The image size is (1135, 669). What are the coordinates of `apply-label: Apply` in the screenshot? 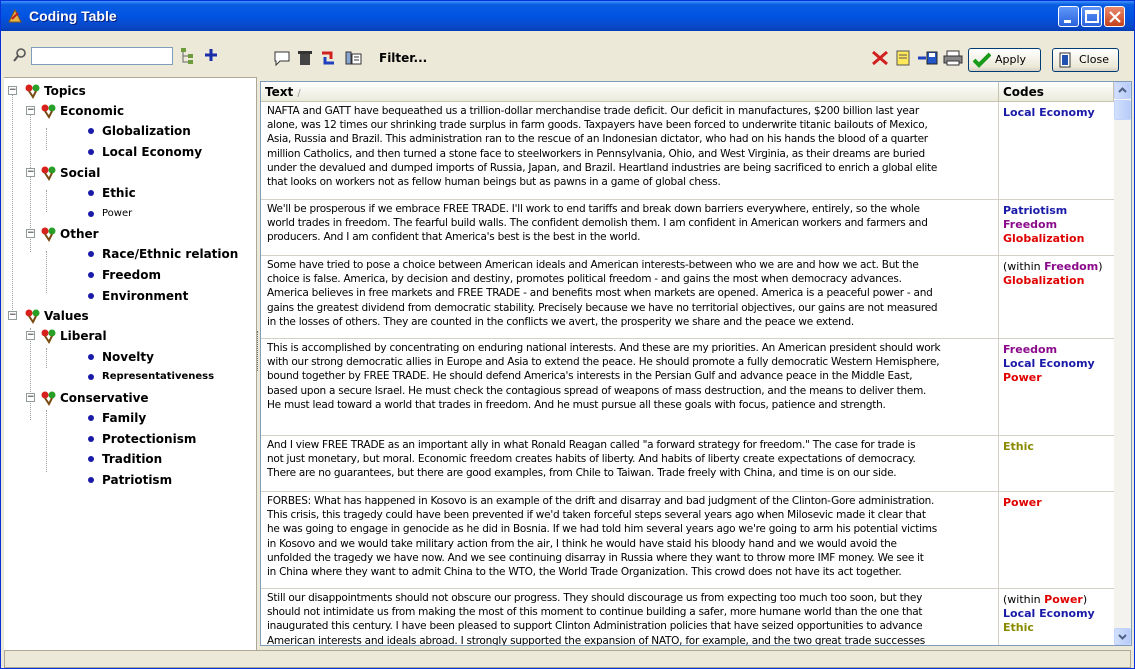 It's located at (1011, 59).